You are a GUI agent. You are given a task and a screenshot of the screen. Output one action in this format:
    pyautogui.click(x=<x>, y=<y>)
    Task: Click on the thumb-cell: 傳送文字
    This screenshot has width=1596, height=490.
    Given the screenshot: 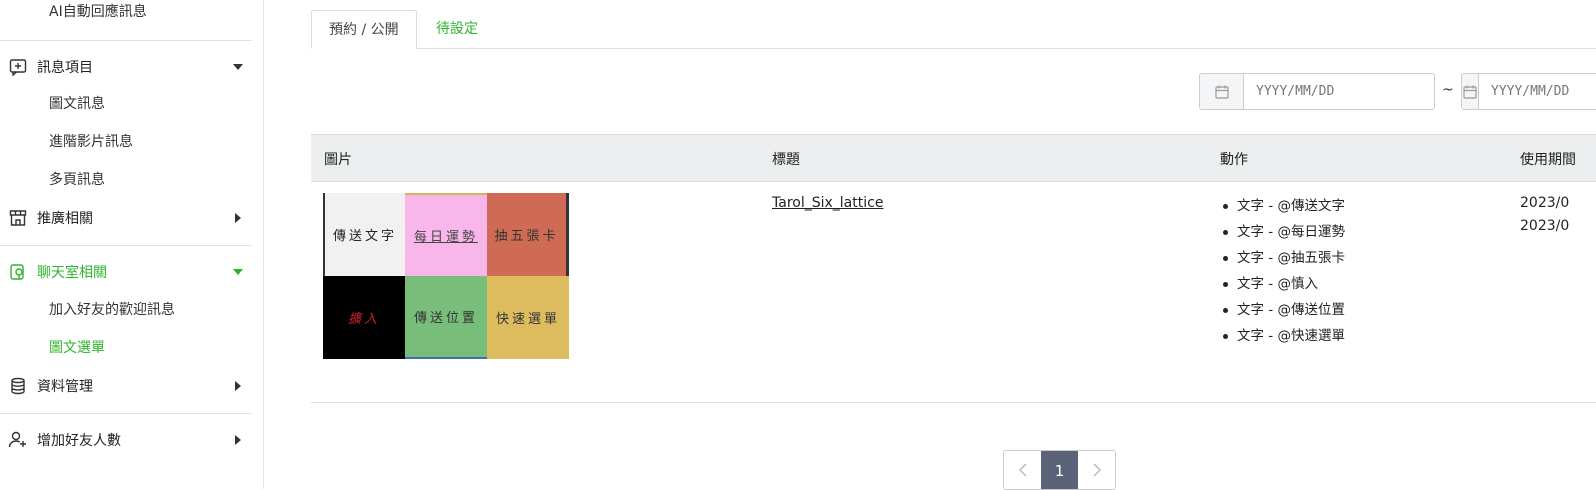 What is the action you would take?
    pyautogui.click(x=364, y=234)
    